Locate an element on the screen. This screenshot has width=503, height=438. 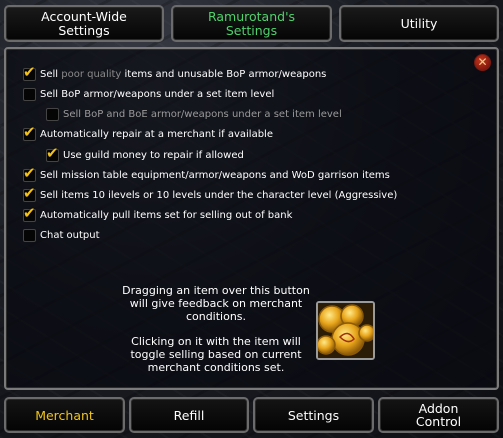
tab-label-line1: Settings is located at coordinates (313, 415).